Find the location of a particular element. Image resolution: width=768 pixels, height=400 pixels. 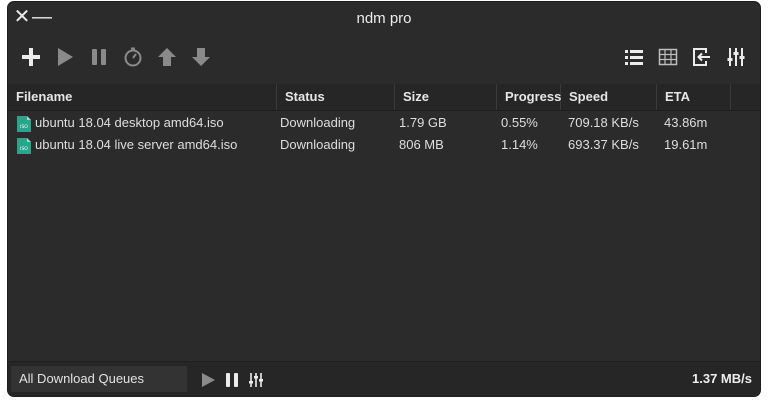

move-up-icon is located at coordinates (167, 57).